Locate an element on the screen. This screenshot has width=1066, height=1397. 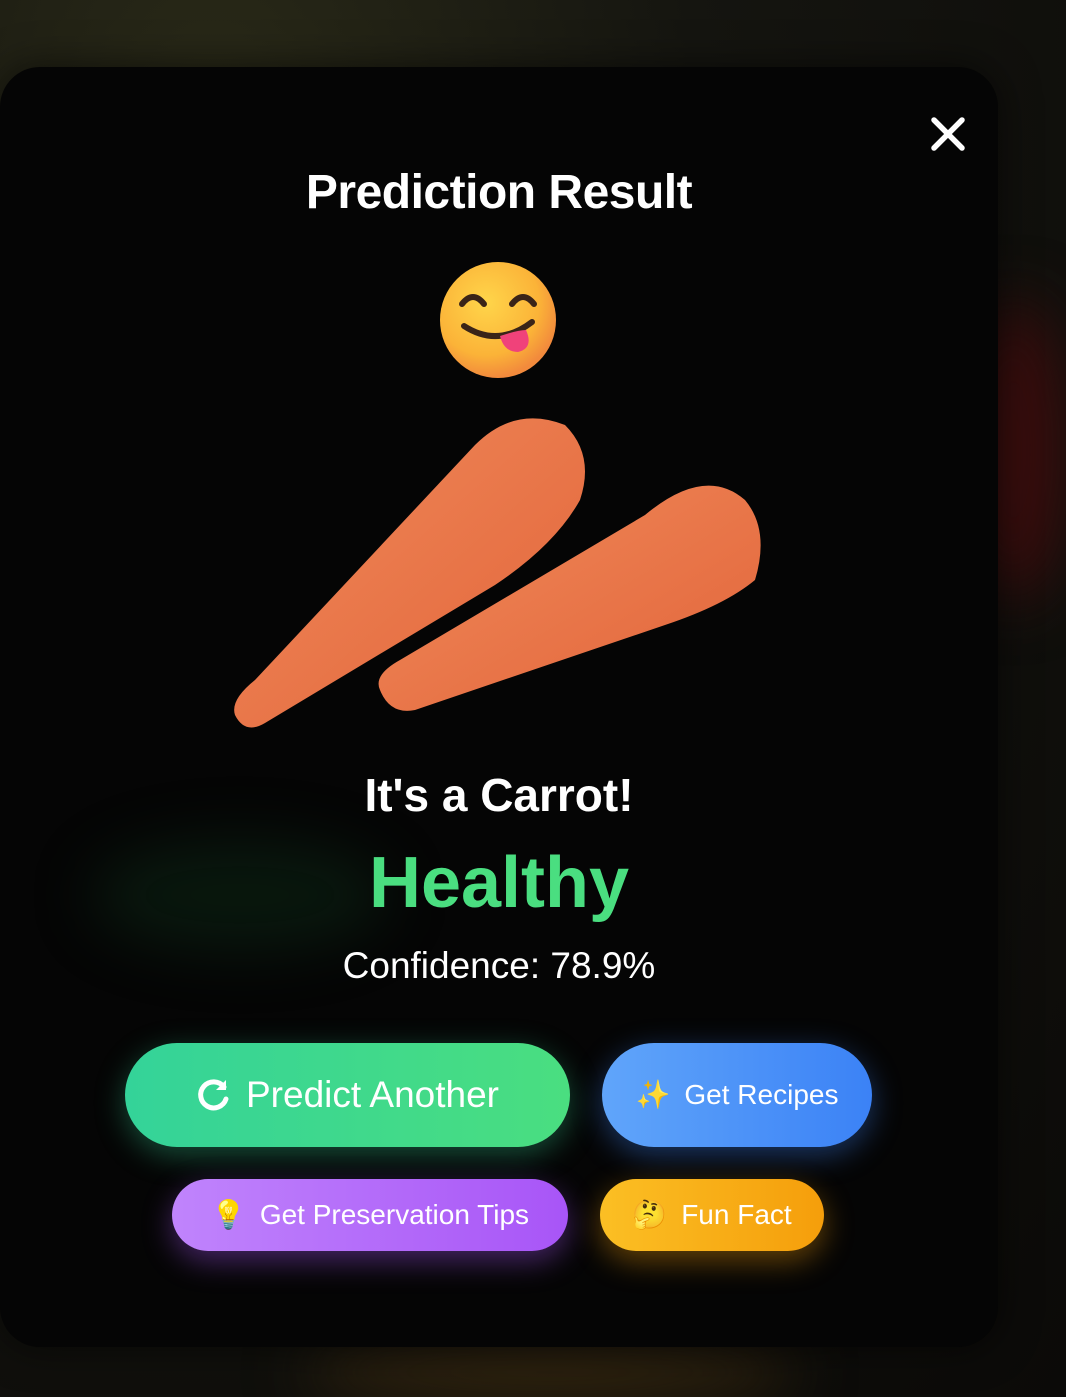
get-recipes-label: Get Recipes is located at coordinates (761, 1094).